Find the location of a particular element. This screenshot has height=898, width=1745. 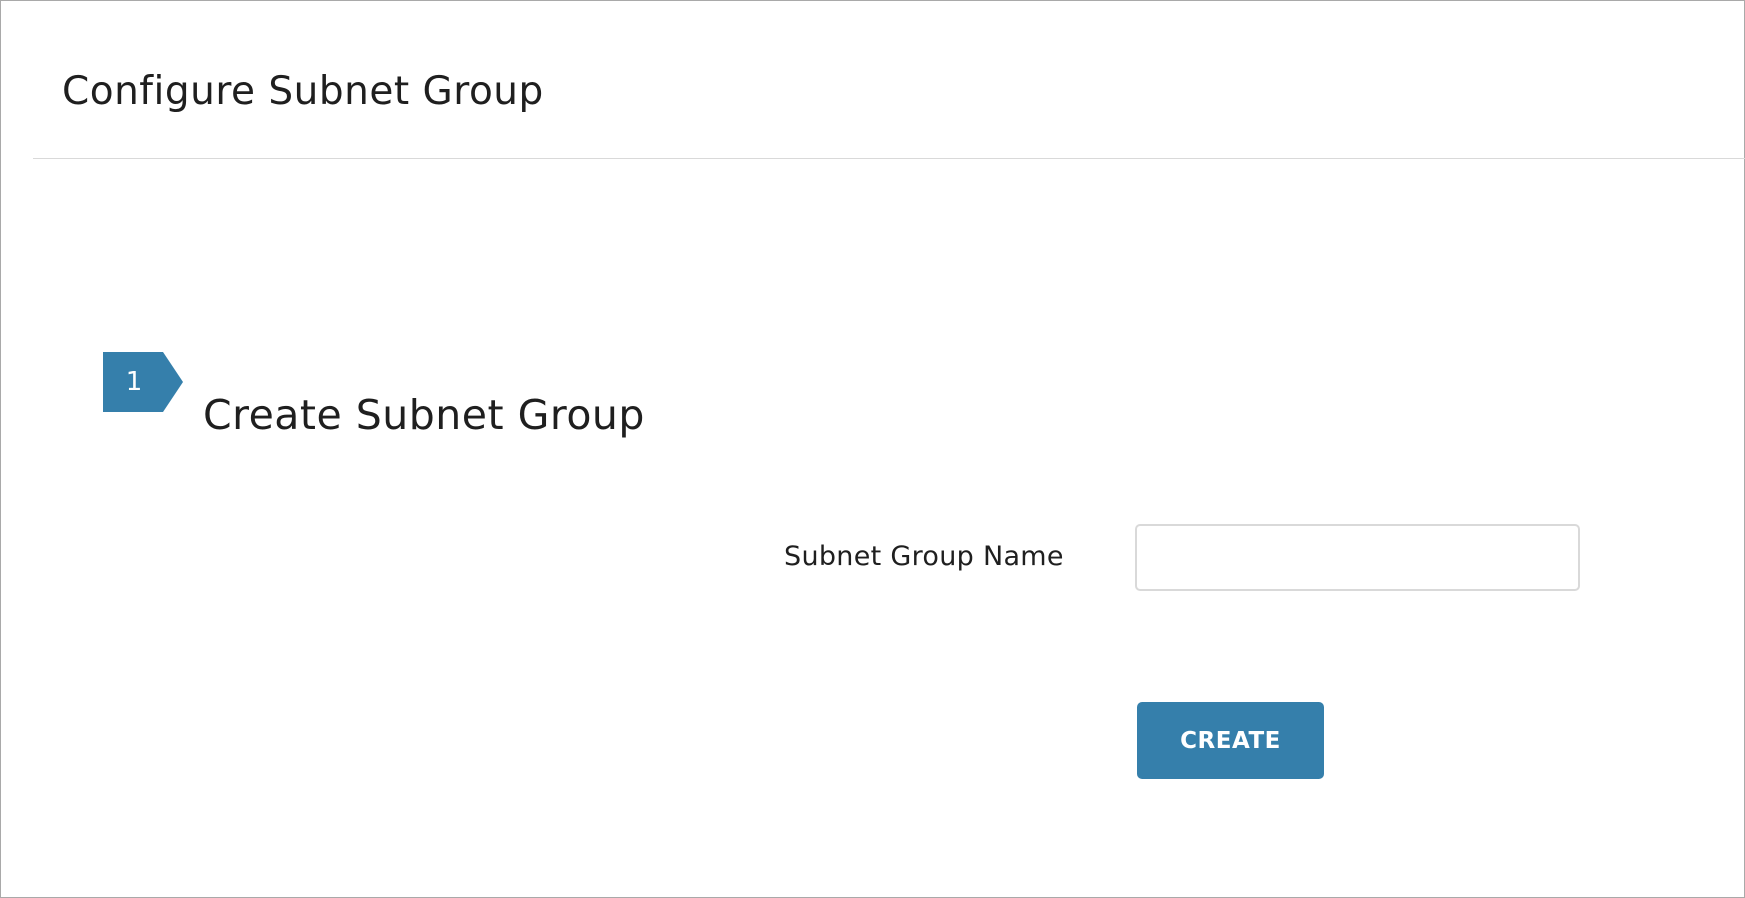

step-badge: 1 is located at coordinates (143, 382).